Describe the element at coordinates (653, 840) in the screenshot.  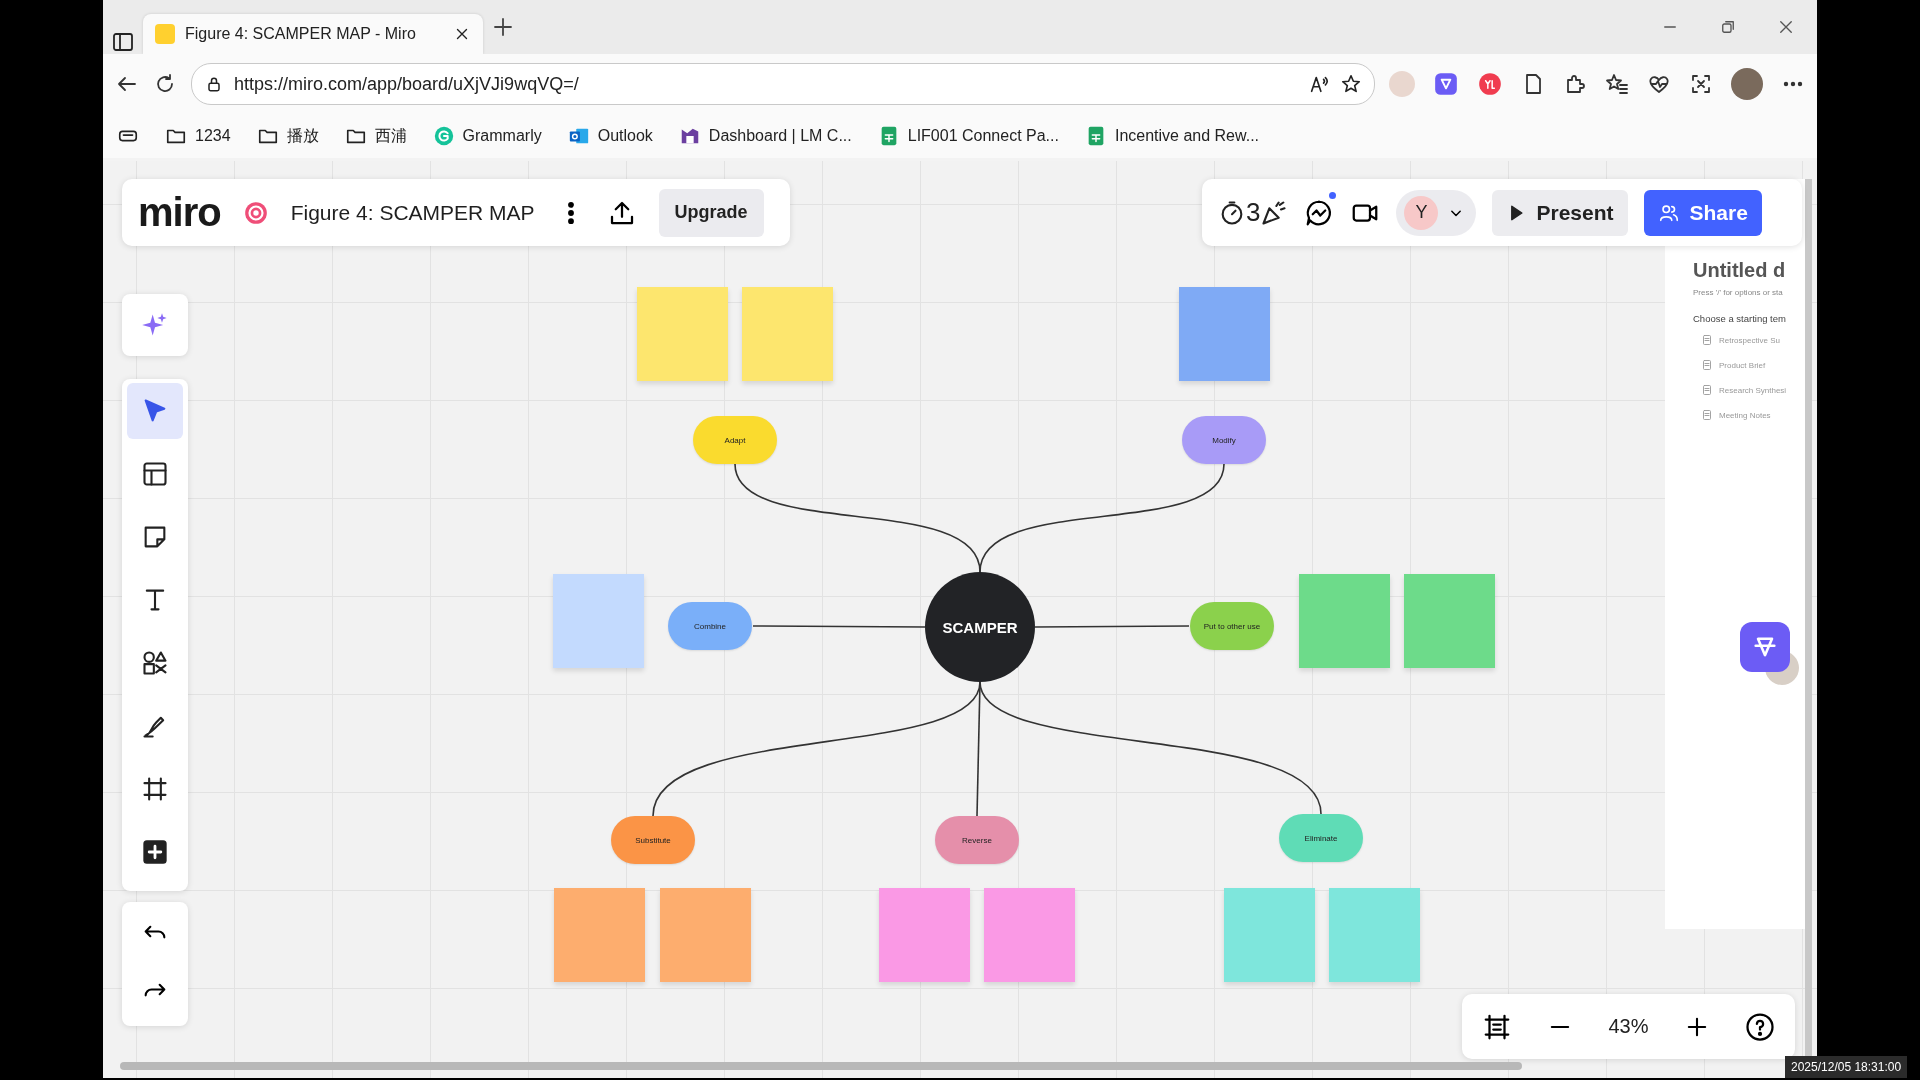
I see `mind-map-node: Substitute` at that location.